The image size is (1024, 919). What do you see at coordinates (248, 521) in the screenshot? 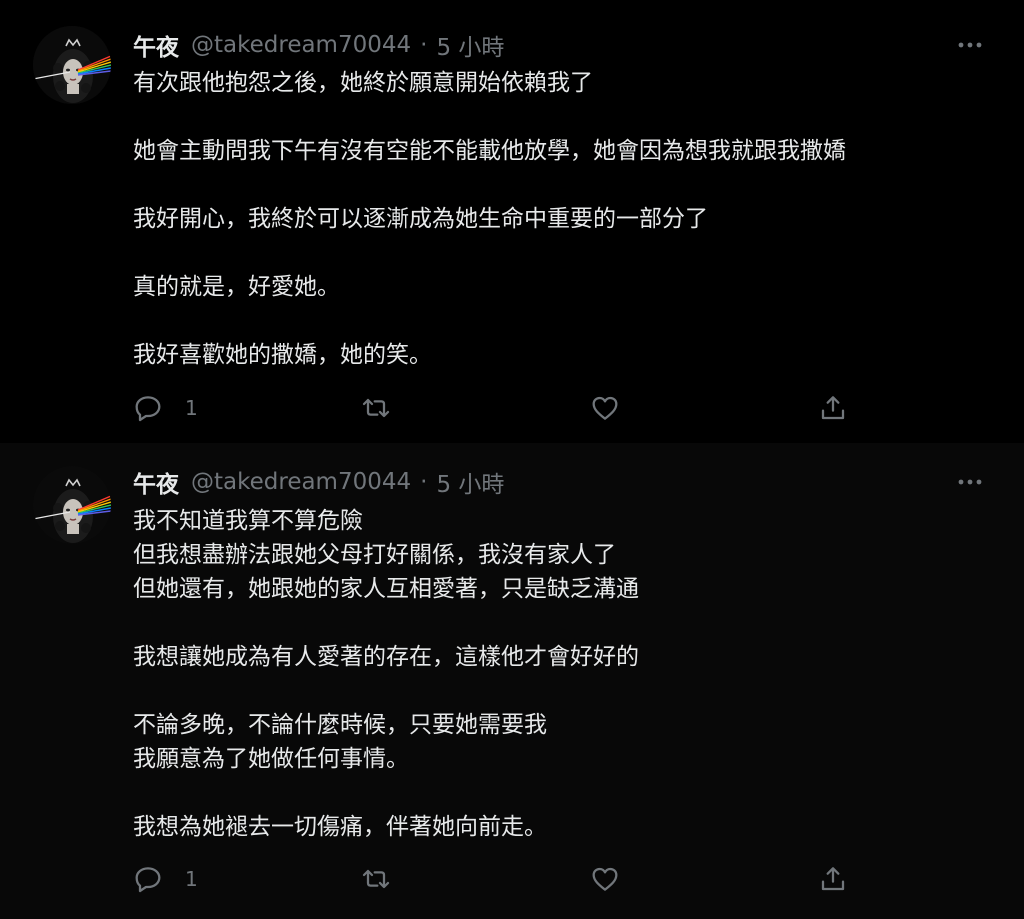
I see `tweet-line: 我不知道我算不算危險` at bounding box center [248, 521].